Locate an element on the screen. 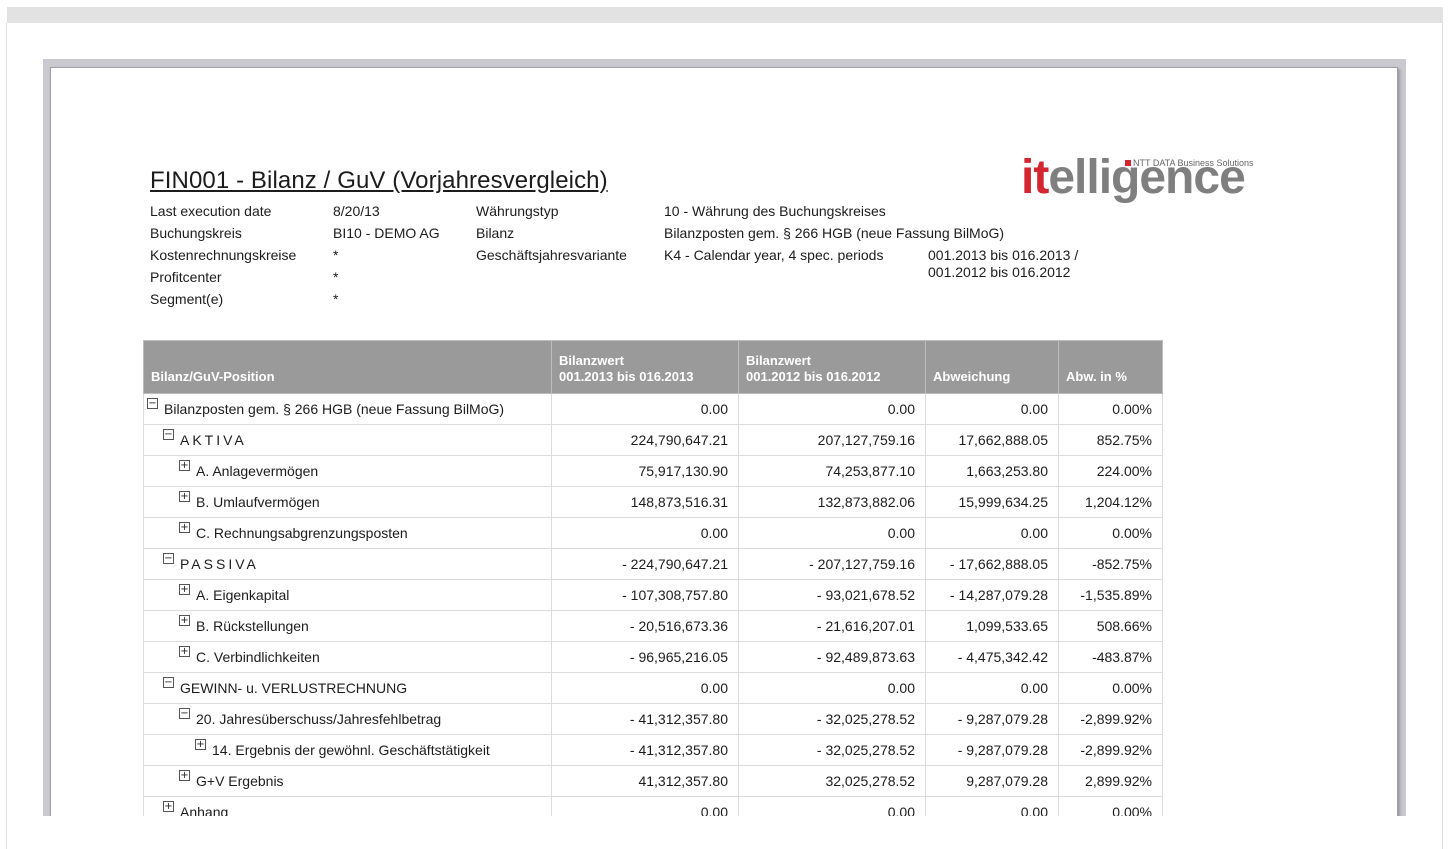 This screenshot has width=1449, height=849. row-label: Anhang is located at coordinates (204, 810).